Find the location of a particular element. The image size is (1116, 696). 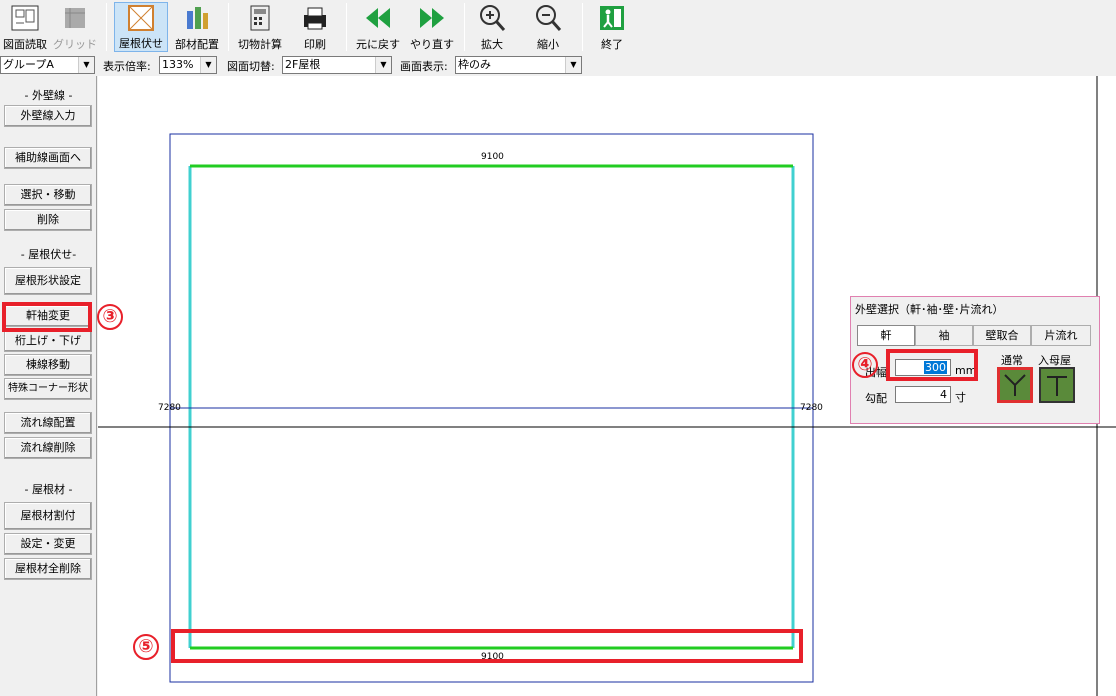

zoom-out-button: 縮小 is located at coordinates (548, 27).